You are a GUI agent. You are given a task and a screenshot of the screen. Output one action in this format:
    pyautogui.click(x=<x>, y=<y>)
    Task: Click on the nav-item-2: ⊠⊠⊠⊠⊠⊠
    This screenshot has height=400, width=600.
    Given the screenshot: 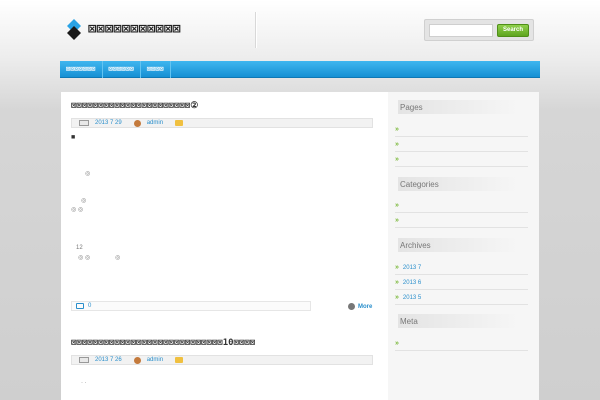 What is the action you would take?
    pyautogui.click(x=122, y=69)
    